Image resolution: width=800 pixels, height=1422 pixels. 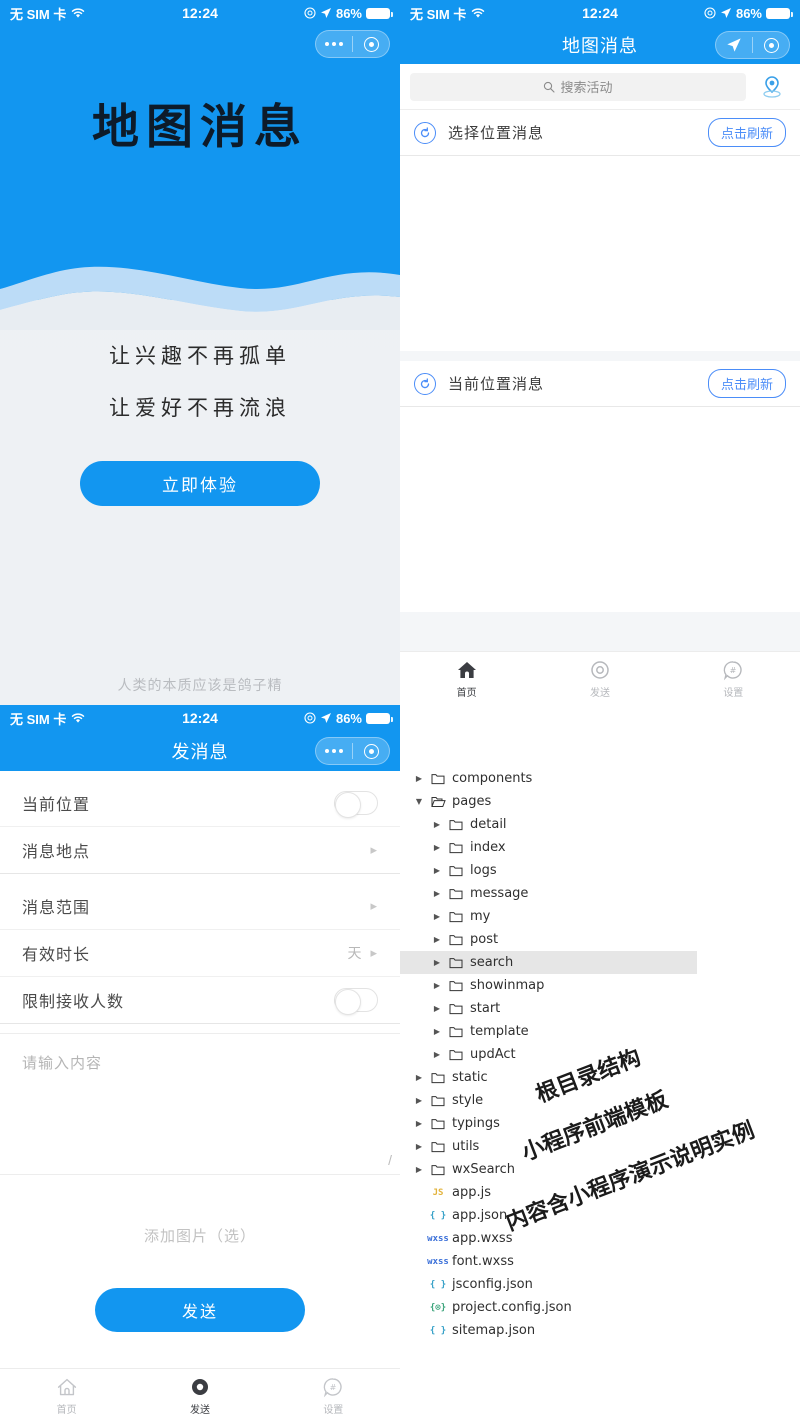 I want to click on tree-folder-item: ▶ start, so click(x=600, y=1008).